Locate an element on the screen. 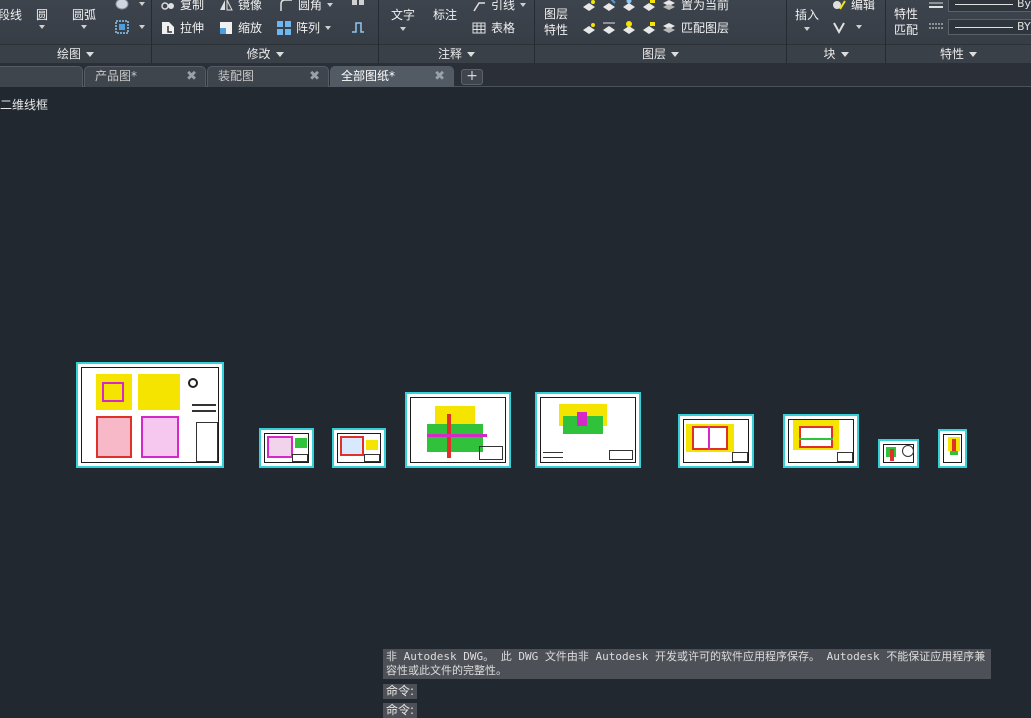 The height and width of the screenshot is (718, 1031). layer-off-icon is located at coordinates (589, 6).